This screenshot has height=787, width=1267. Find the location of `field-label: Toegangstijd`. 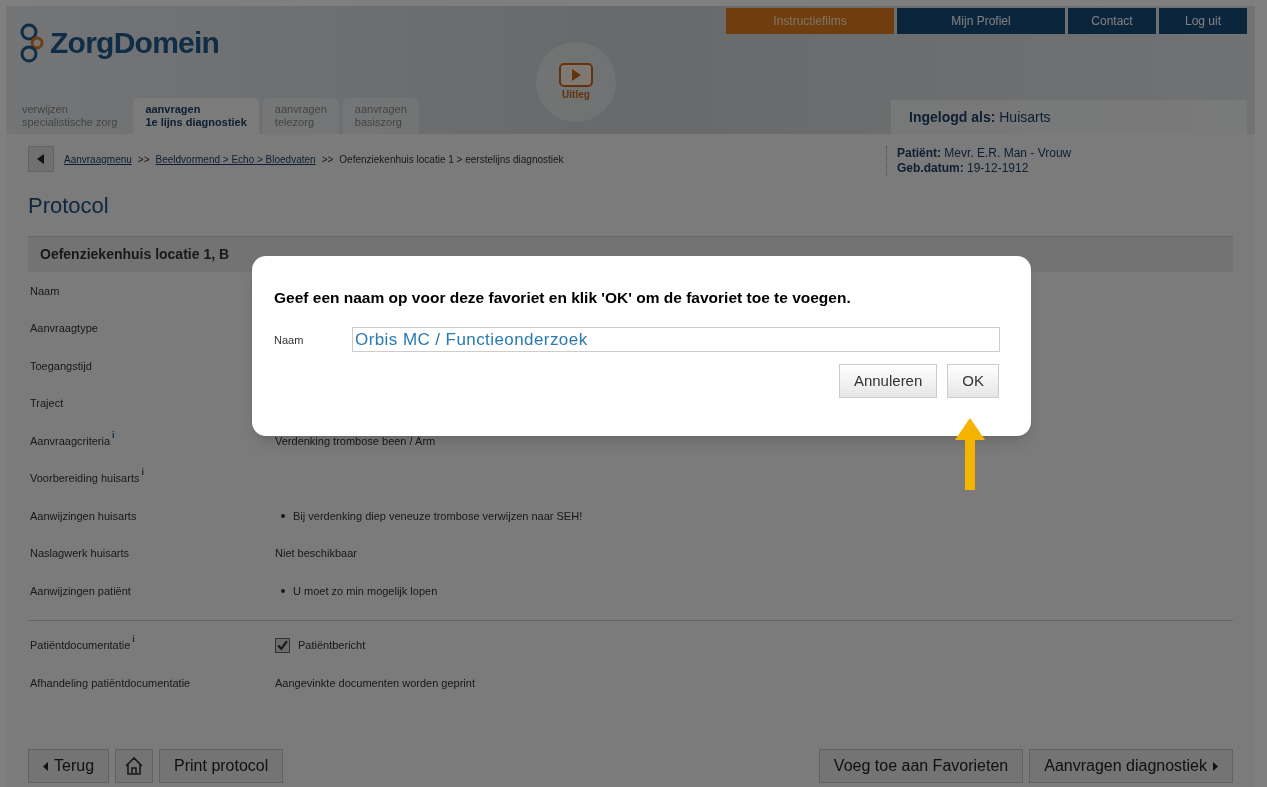

field-label: Toegangstijd is located at coordinates (61, 366).